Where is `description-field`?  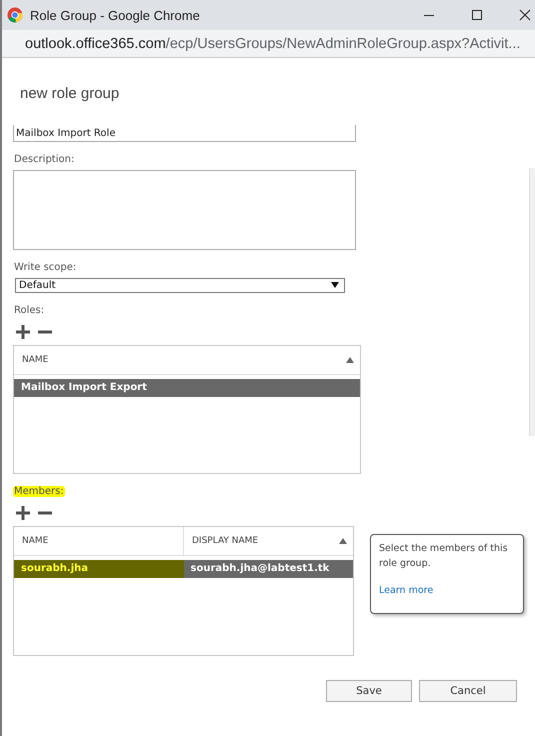
description-field is located at coordinates (184, 210).